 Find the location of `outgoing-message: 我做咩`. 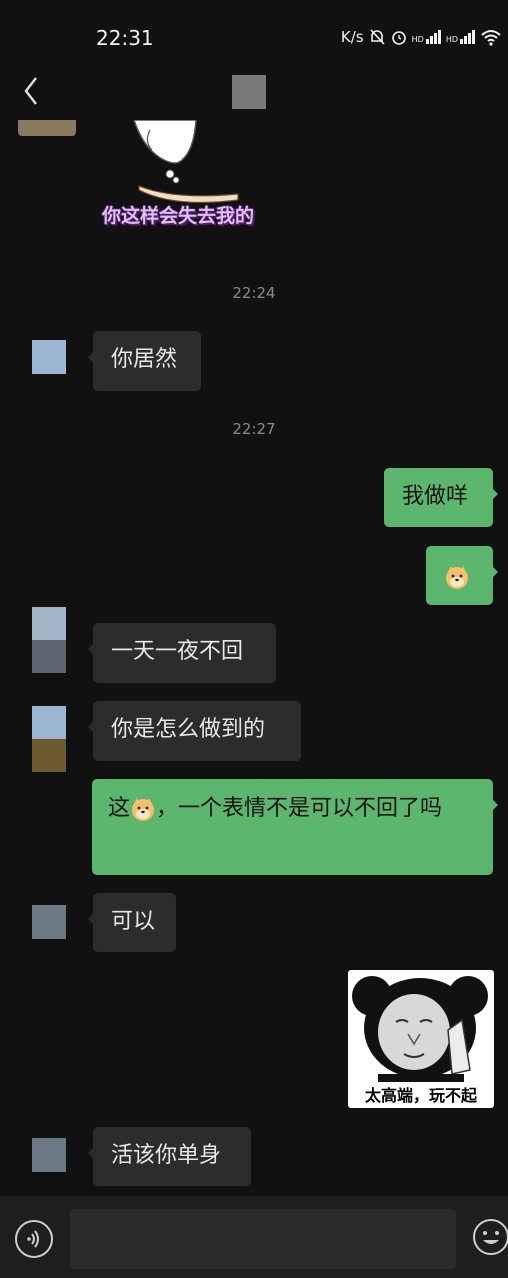

outgoing-message: 我做咩 is located at coordinates (441, 497).